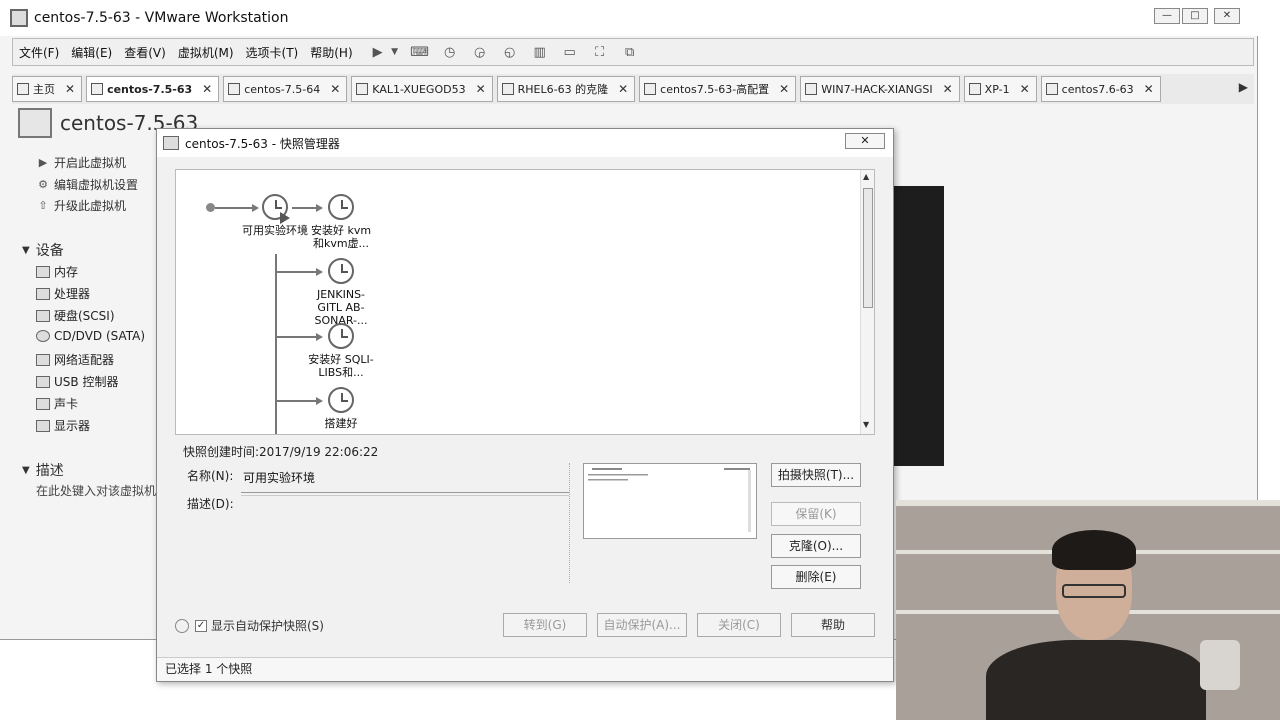 The width and height of the screenshot is (1280, 720). What do you see at coordinates (49, 471) in the screenshot?
I see `section-title: 描述` at bounding box center [49, 471].